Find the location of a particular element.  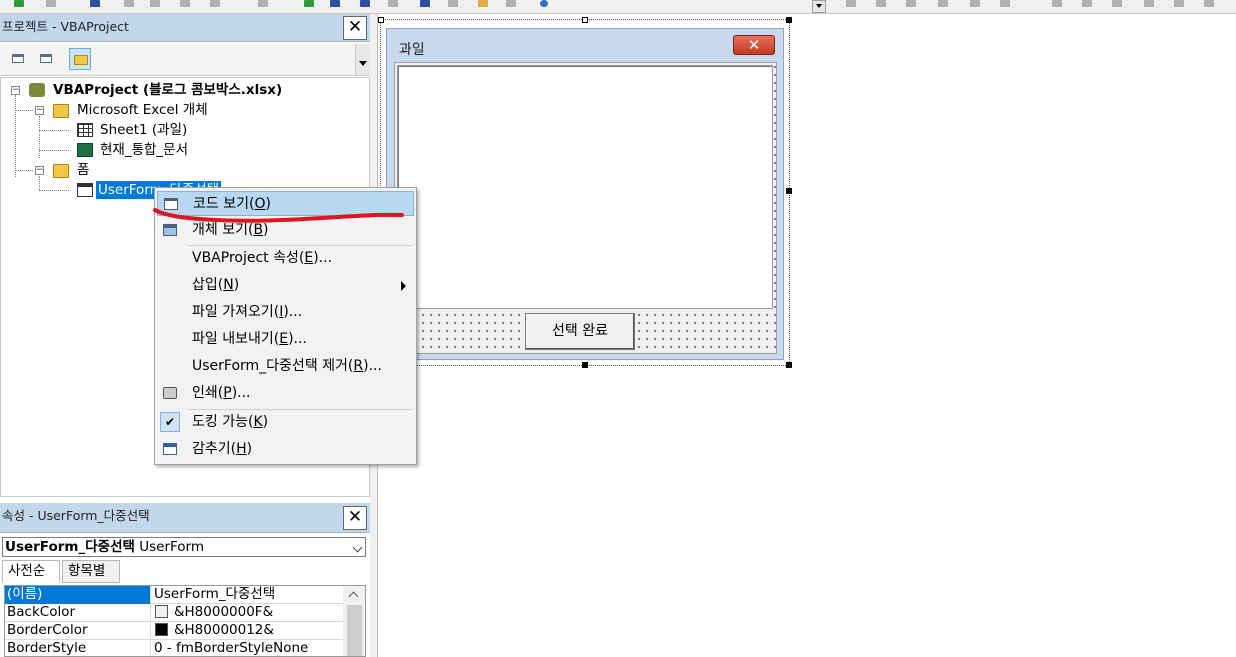

property-value: UserForm_다중선택 is located at coordinates (214, 595).